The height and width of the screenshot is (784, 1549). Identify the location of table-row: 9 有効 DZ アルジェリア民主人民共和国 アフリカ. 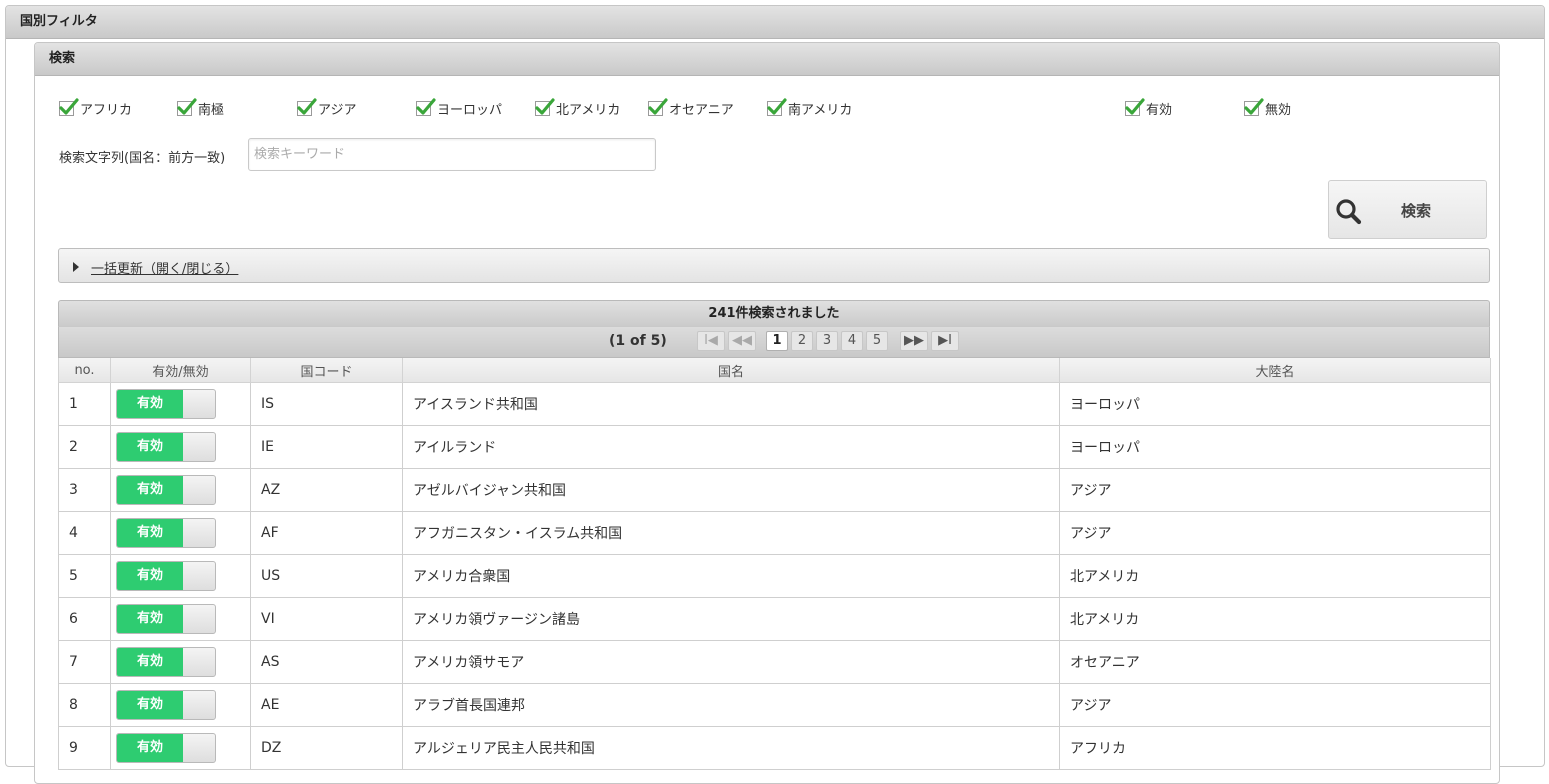
(774, 748).